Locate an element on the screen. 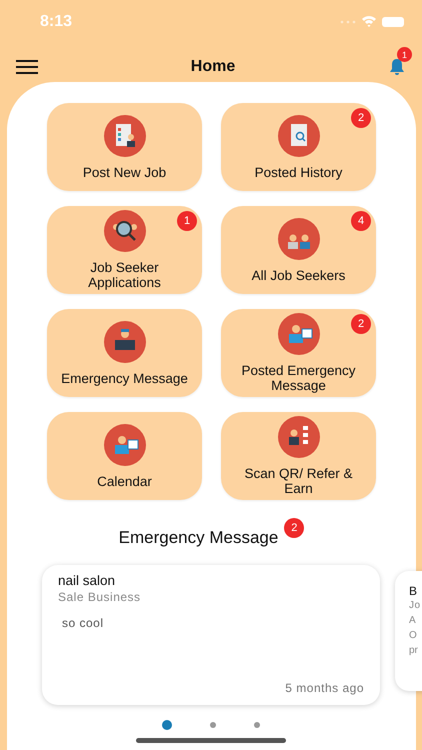 This screenshot has width=422, height=750. menu-icon is located at coordinates (27, 67).